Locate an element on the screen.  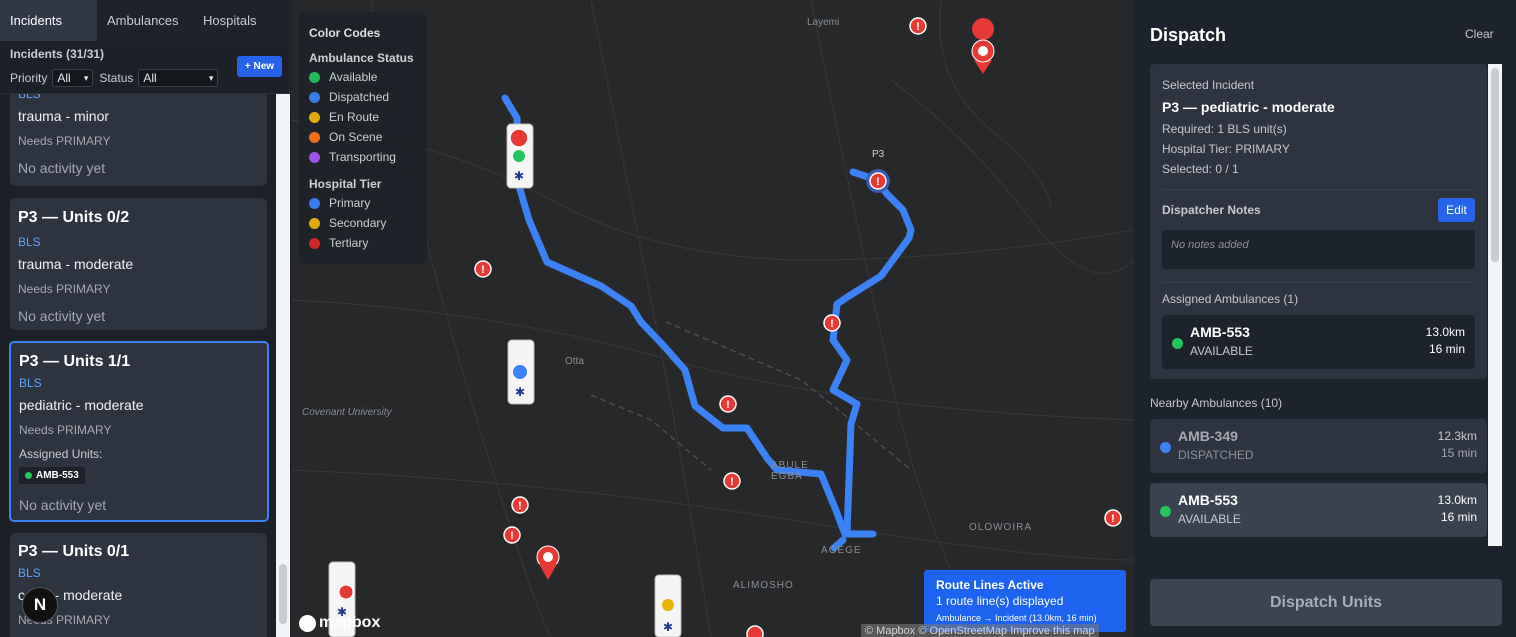
dispatcher-notes: No notes added is located at coordinates (1318, 249).